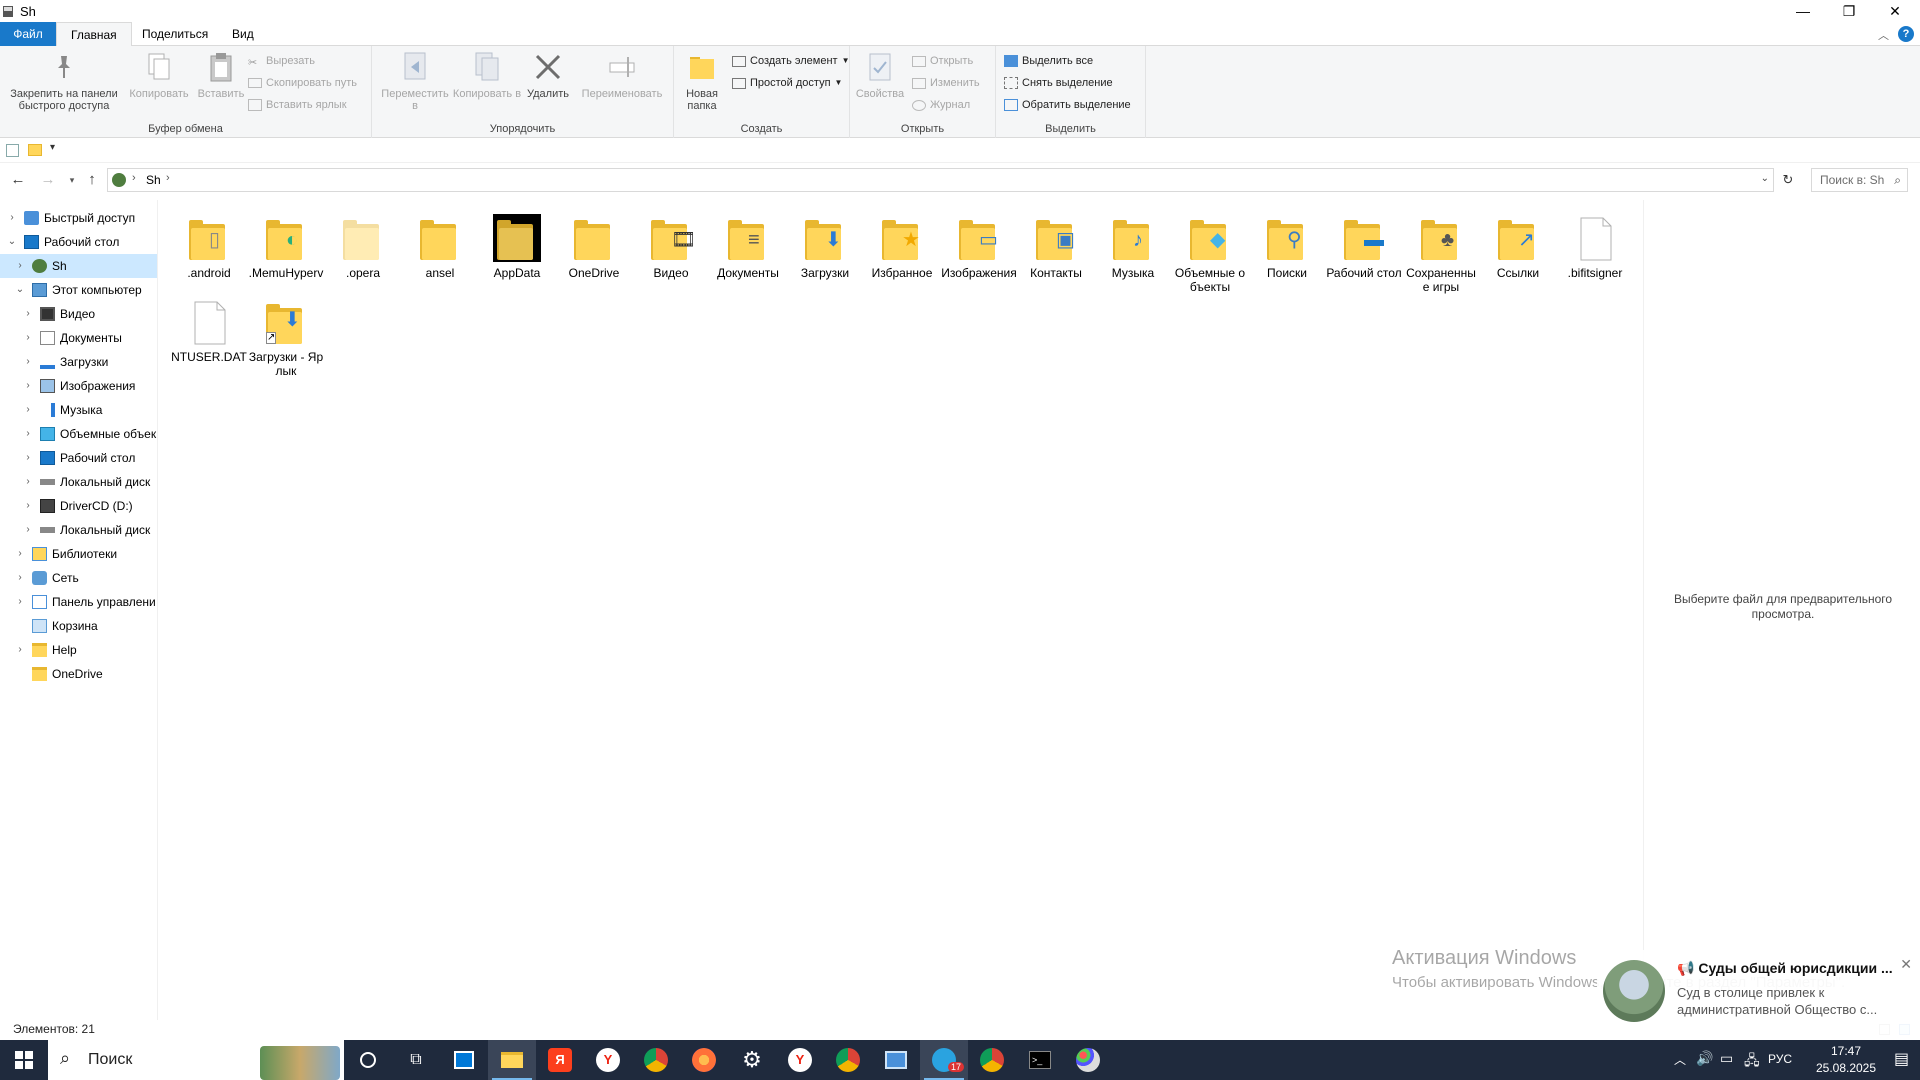 The image size is (1920, 1080). Describe the element at coordinates (946, 83) in the screenshot. I see `edit-button: Изменить` at that location.